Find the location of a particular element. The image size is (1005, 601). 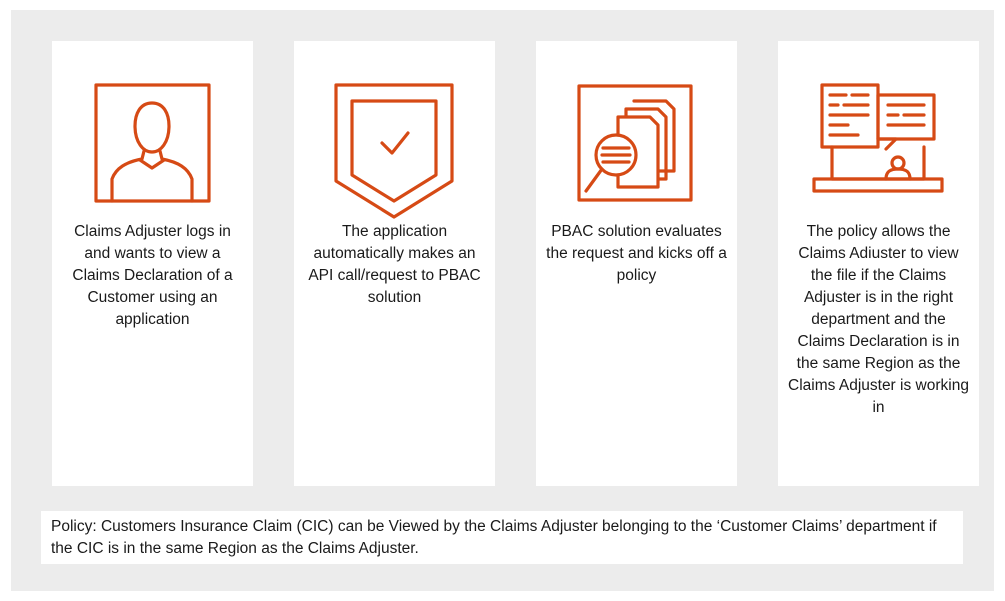

shield-check-icon is located at coordinates (394, 131).